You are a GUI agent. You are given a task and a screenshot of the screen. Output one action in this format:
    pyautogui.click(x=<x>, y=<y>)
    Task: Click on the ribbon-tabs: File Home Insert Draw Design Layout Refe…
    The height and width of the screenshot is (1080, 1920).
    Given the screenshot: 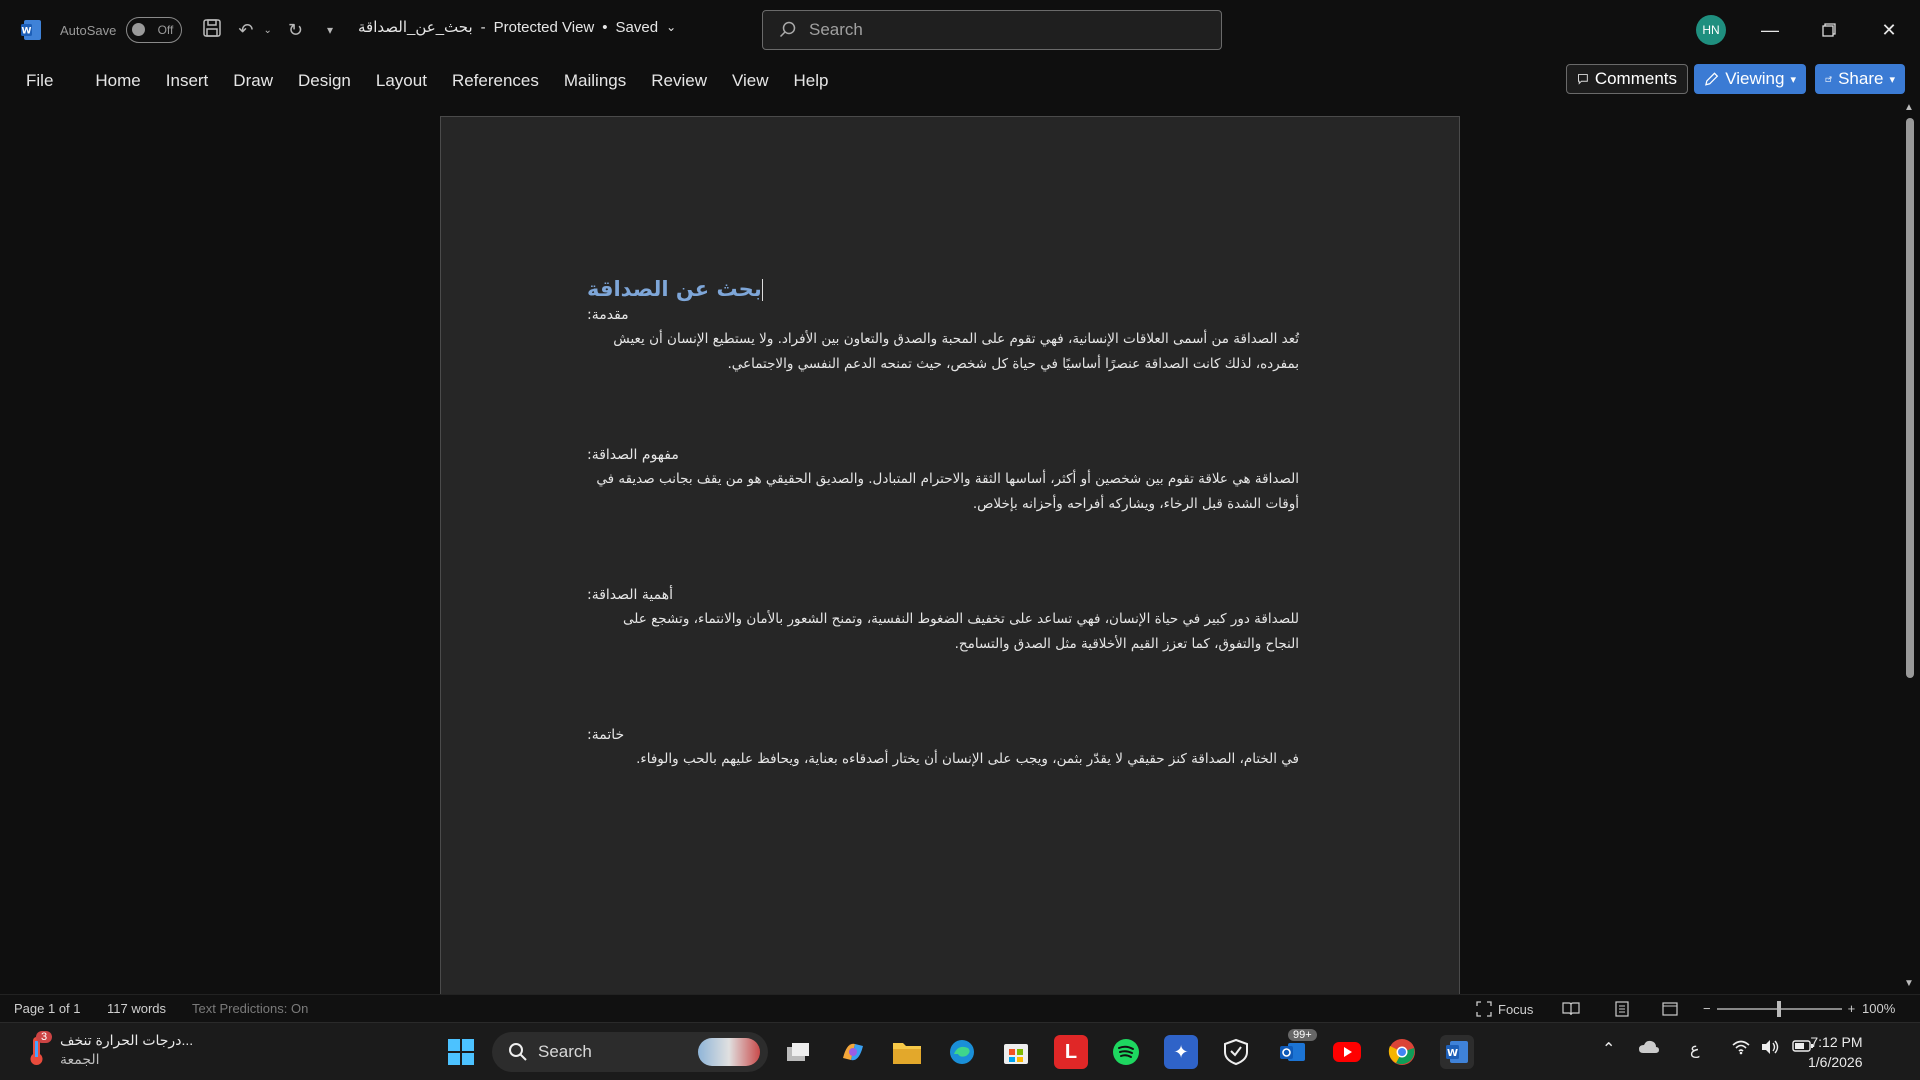 What is the action you would take?
    pyautogui.click(x=960, y=80)
    